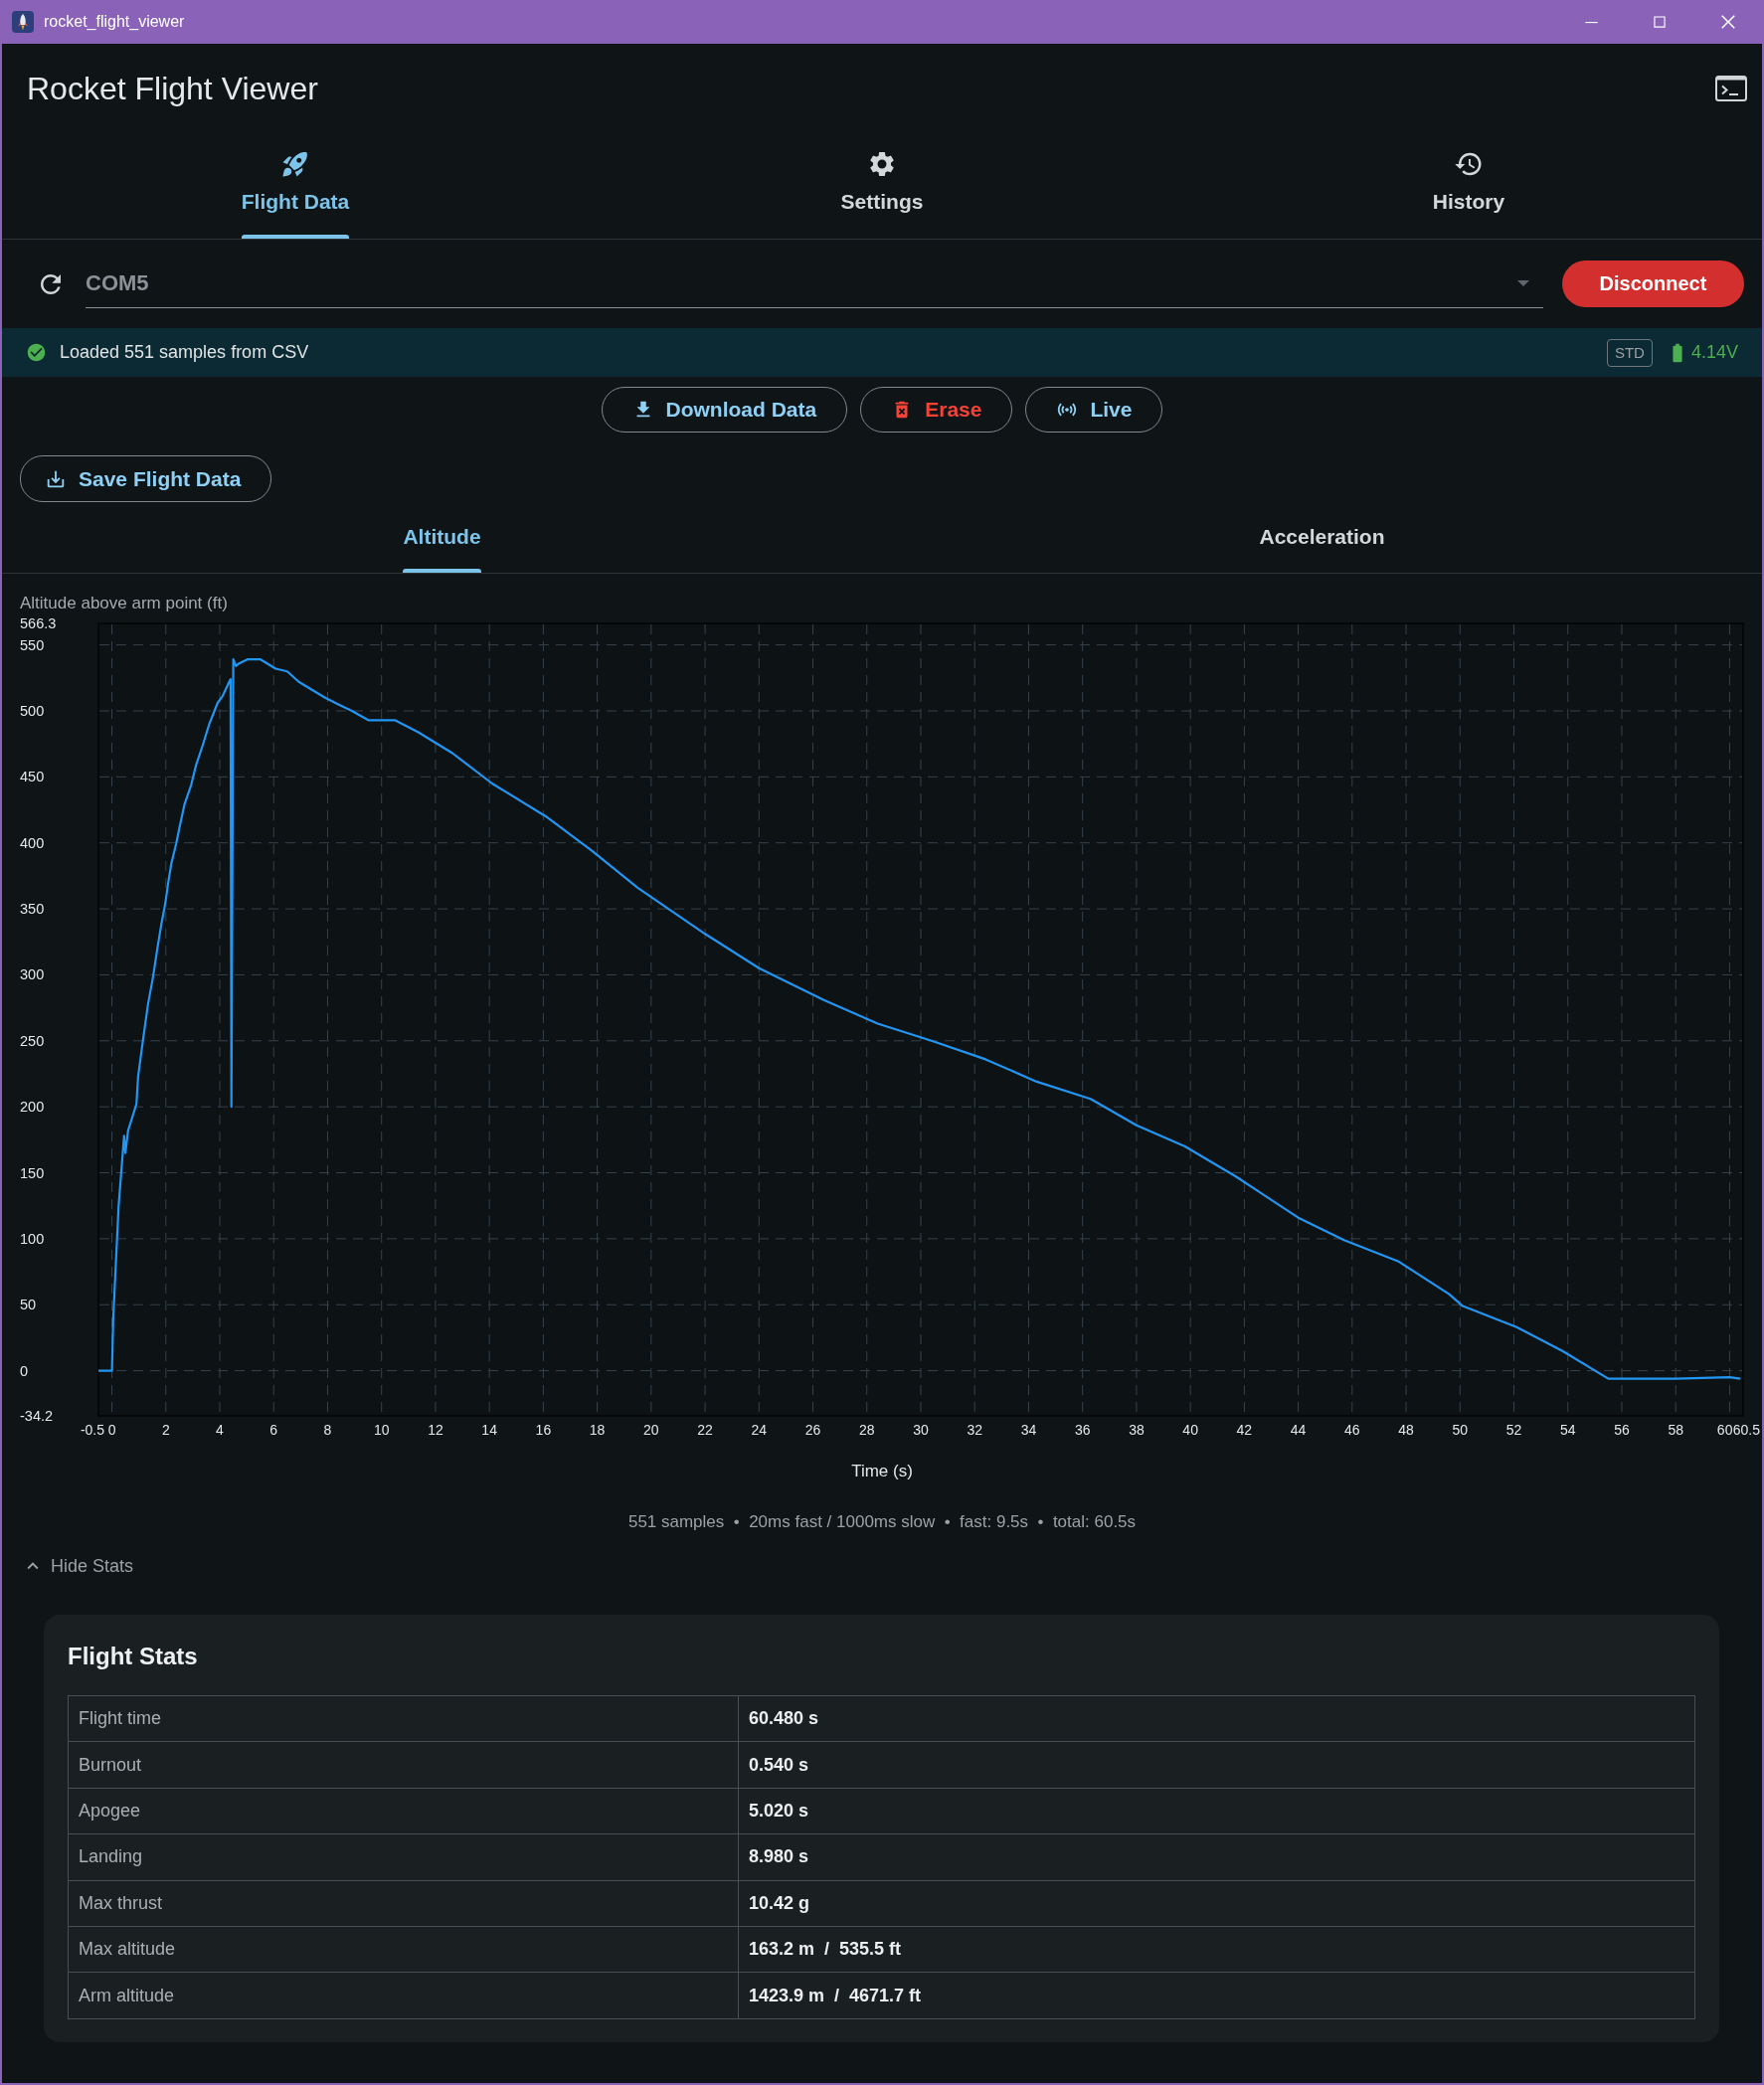 The height and width of the screenshot is (2085, 1764). What do you see at coordinates (295, 164) in the screenshot?
I see `rocket-icon` at bounding box center [295, 164].